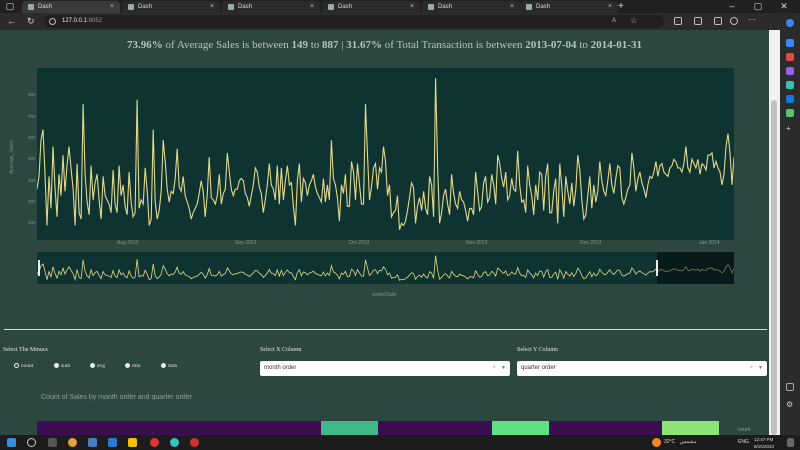  I want to click on x-tick-label: Dec 2013, so click(591, 243).